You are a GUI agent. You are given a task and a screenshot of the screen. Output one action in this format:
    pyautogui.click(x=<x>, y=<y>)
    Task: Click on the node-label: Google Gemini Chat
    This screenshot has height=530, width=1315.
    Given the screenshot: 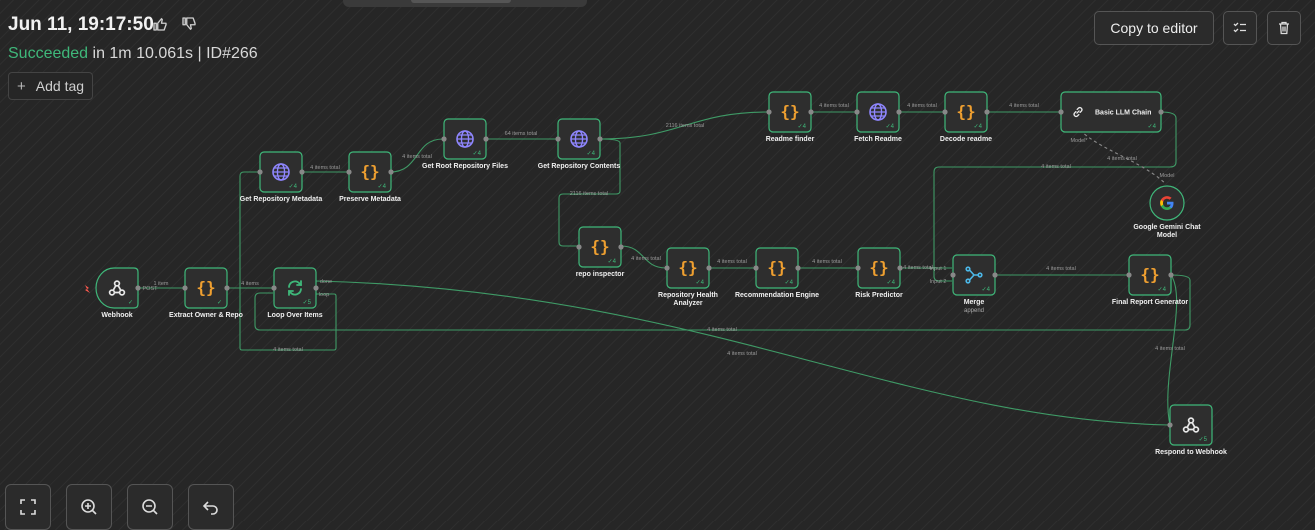 What is the action you would take?
    pyautogui.click(x=1167, y=227)
    